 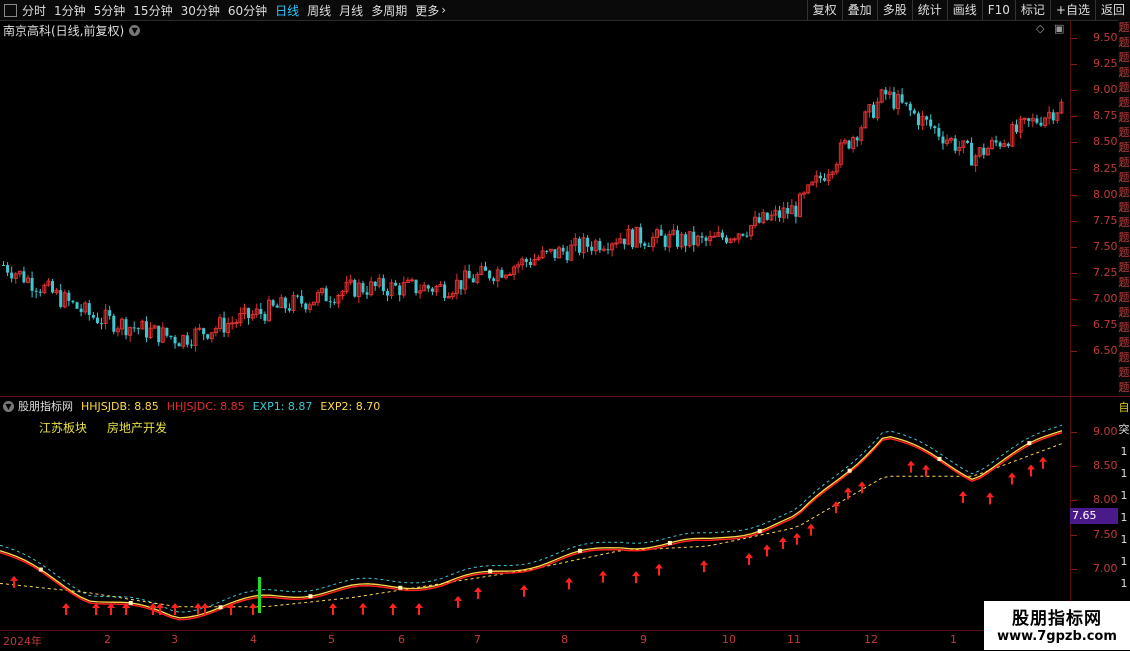 What do you see at coordinates (10, 10) in the screenshot?
I see `menu-square-icon` at bounding box center [10, 10].